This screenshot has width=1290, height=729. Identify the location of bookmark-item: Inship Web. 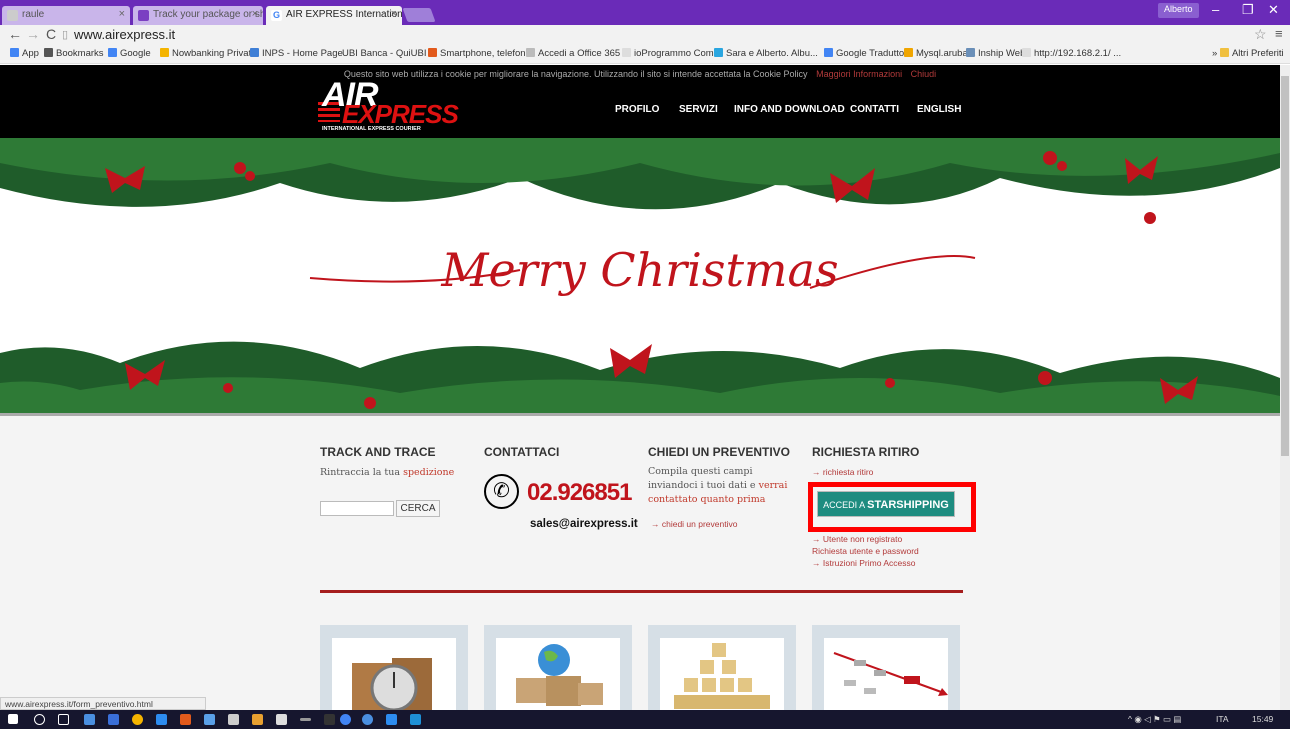
(995, 53).